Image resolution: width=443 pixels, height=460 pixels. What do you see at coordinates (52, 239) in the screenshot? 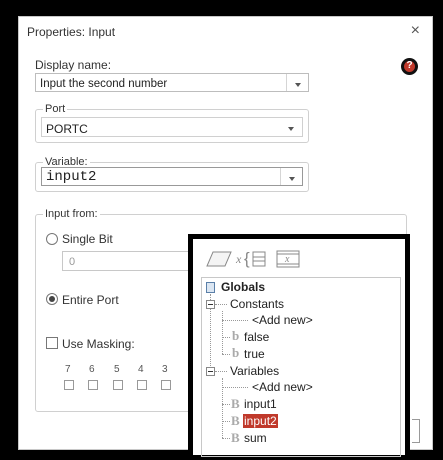
I see `single-bit-radio` at bounding box center [52, 239].